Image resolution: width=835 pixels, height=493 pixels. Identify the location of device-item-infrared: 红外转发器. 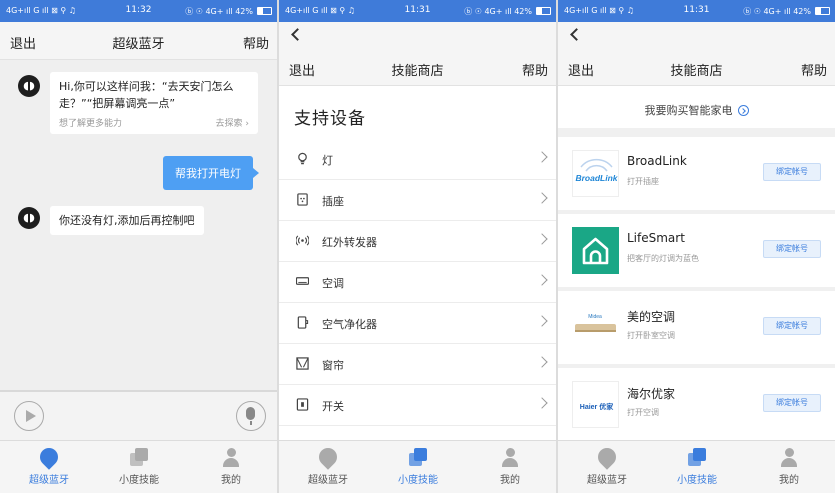
(417, 241).